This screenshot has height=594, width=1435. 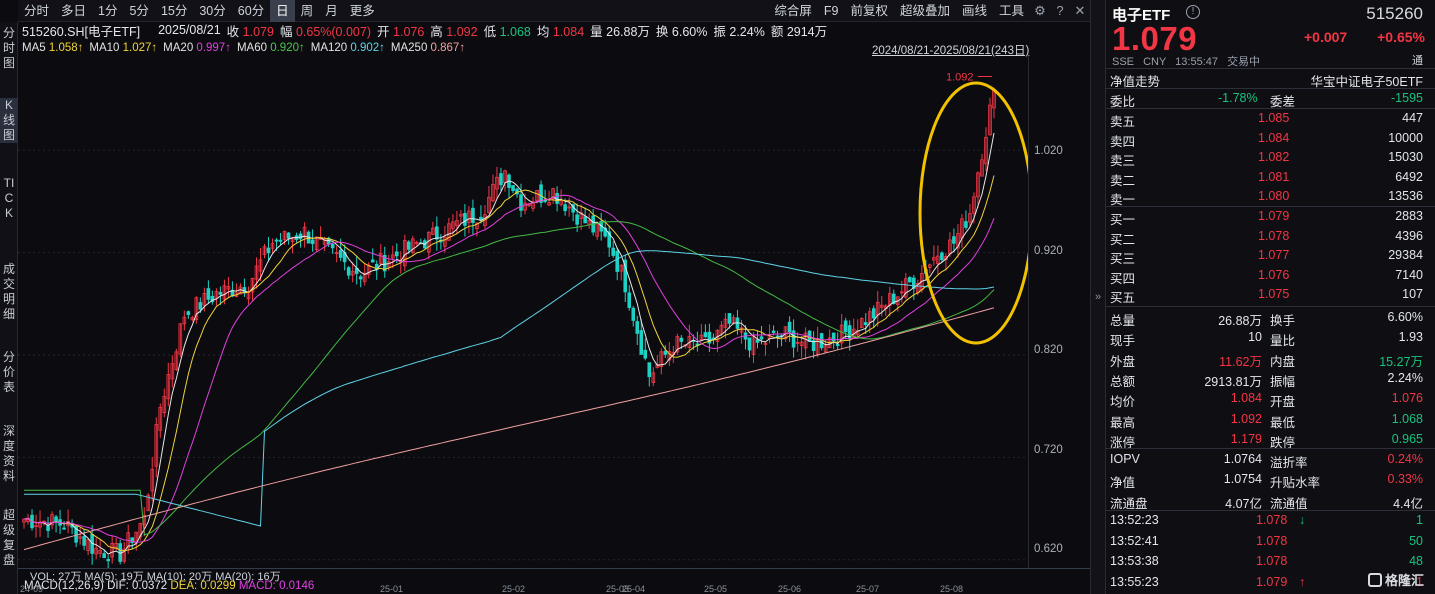 What do you see at coordinates (1048, 450) in the screenshot?
I see `y-tick-label: 0.720` at bounding box center [1048, 450].